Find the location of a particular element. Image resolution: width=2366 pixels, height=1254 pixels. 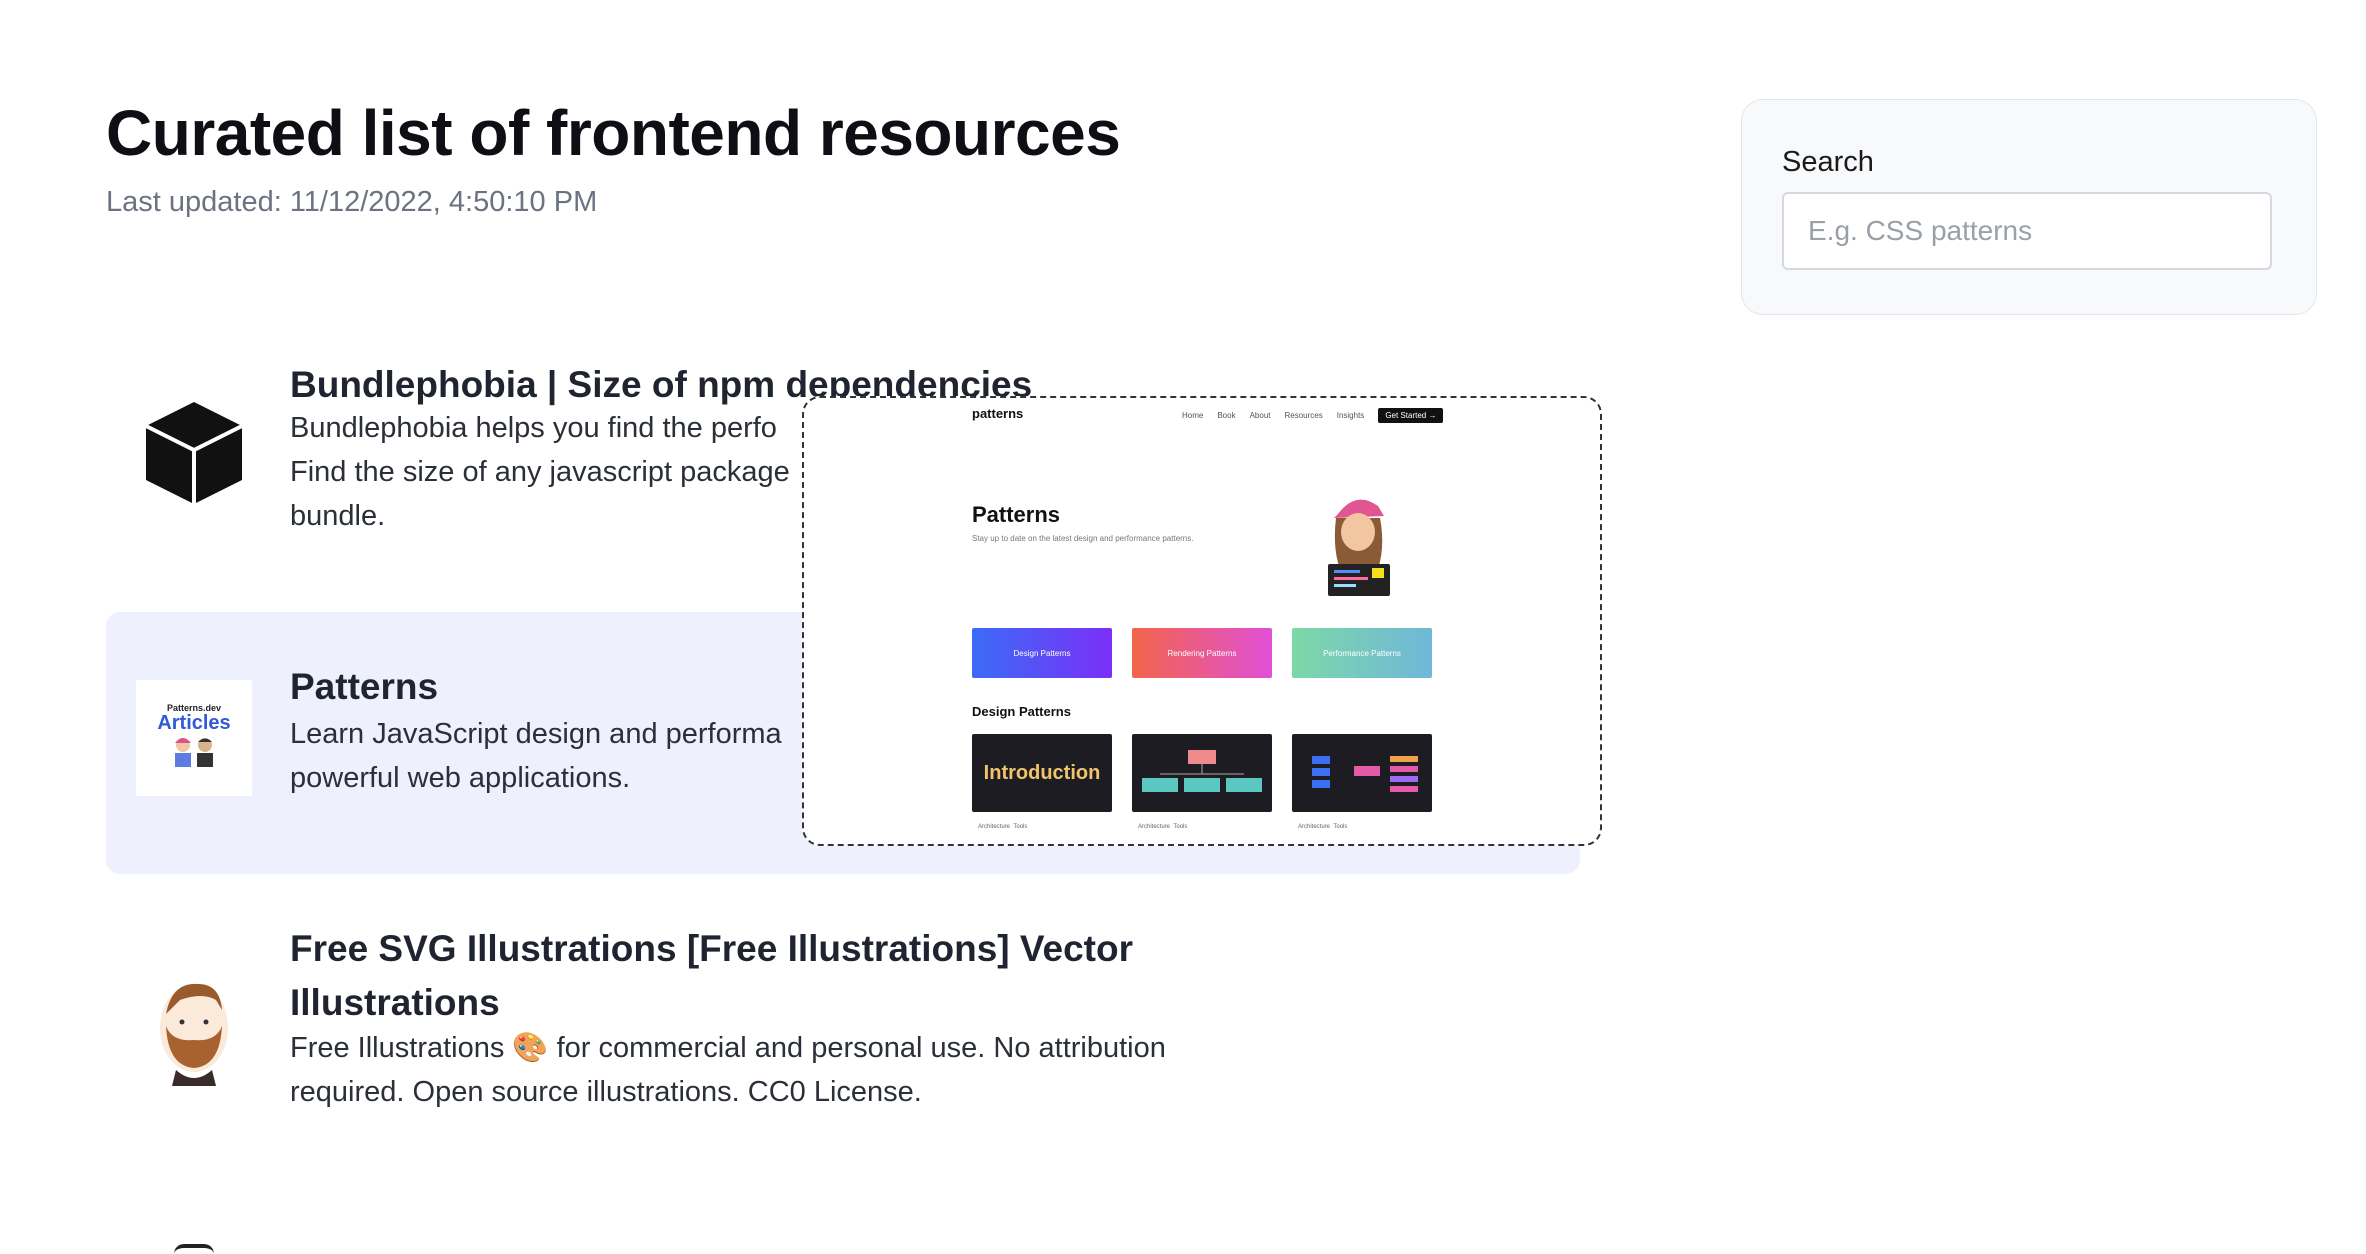

preview-heading: Patterns is located at coordinates (1016, 514).